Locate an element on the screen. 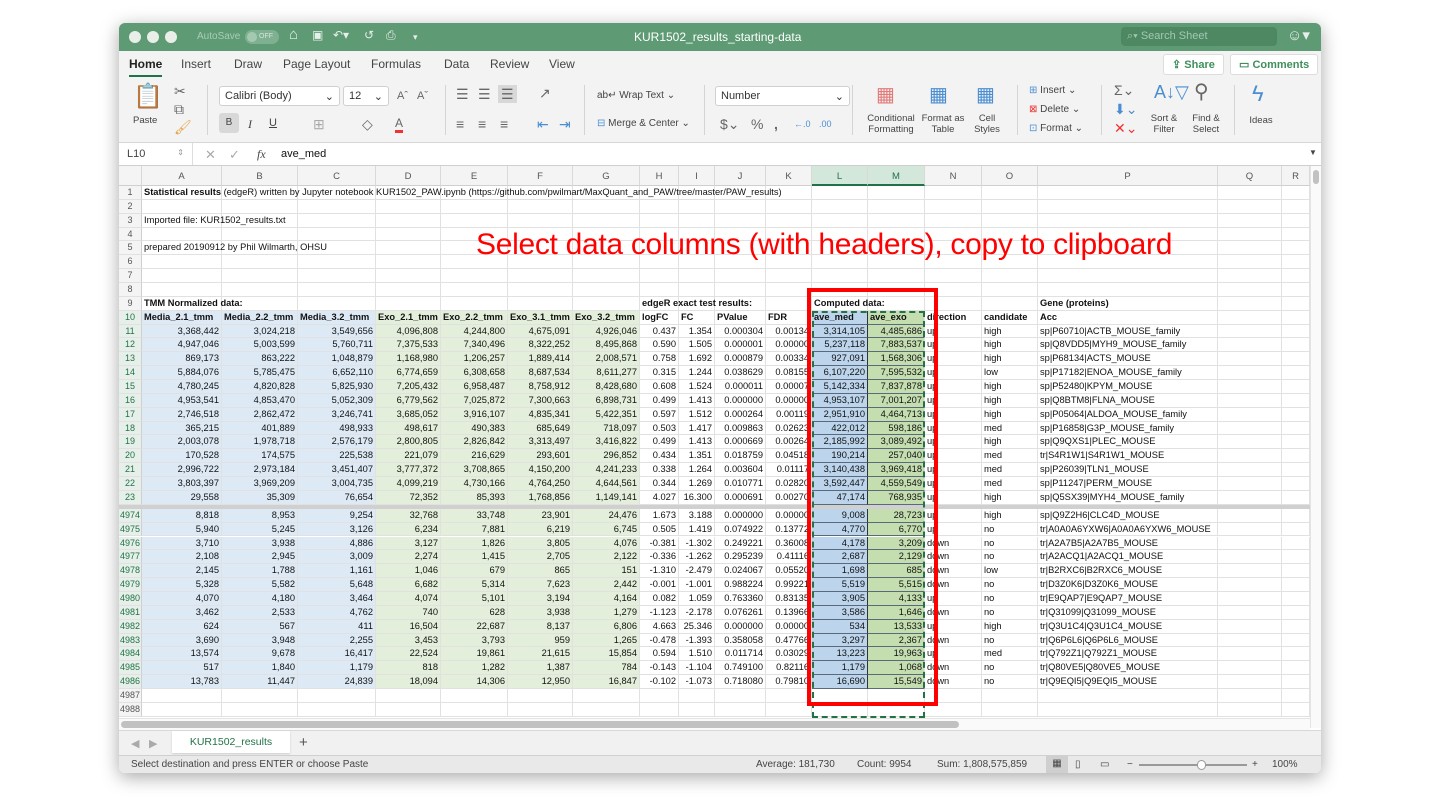 The height and width of the screenshot is (810, 1440). cell-f13: 1,889,414 is located at coordinates (540, 359).